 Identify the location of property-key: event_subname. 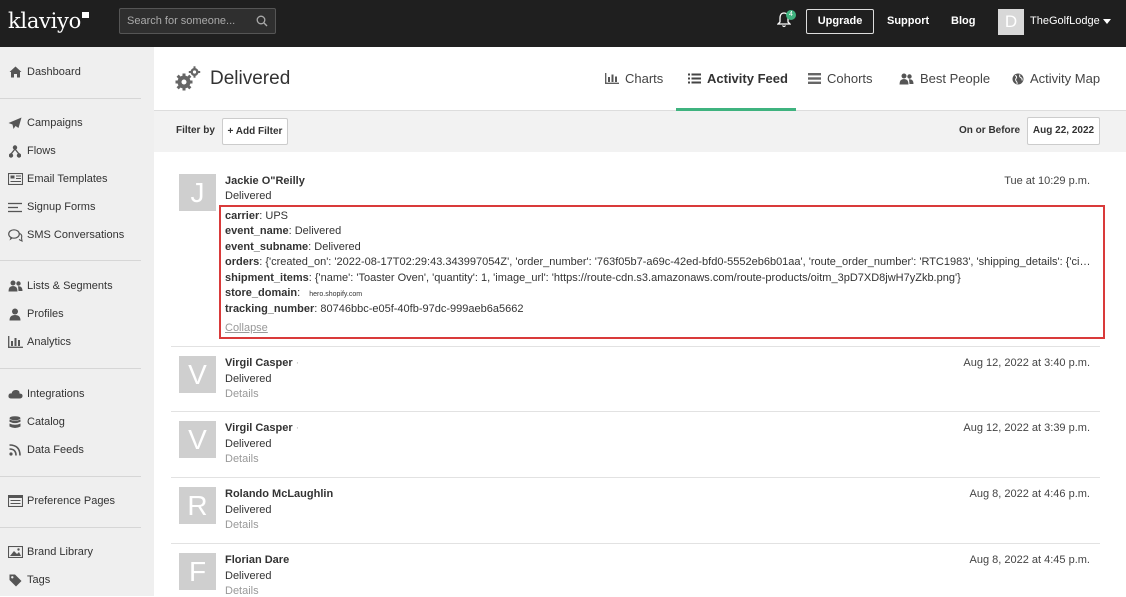
(267, 247).